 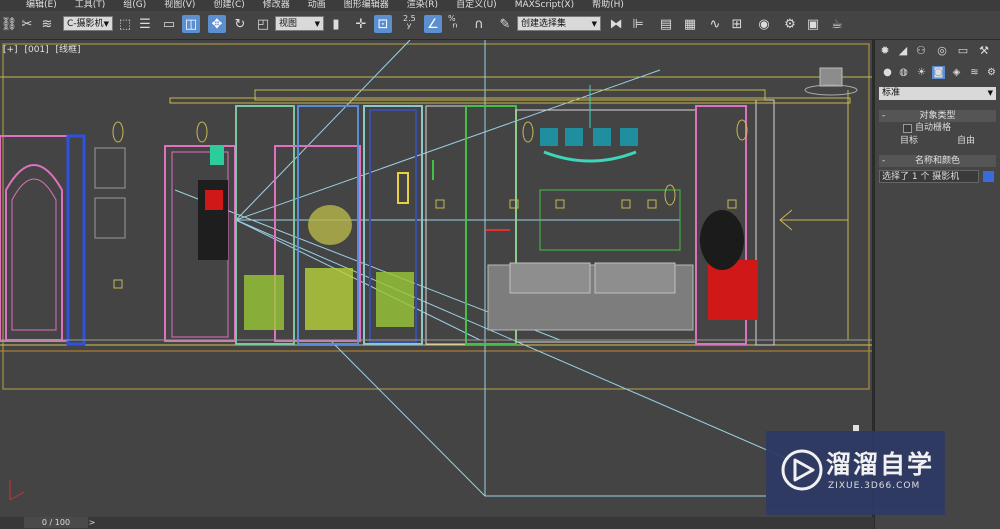 What do you see at coordinates (885, 50) in the screenshot?
I see `create-tab-icon: ✹` at bounding box center [885, 50].